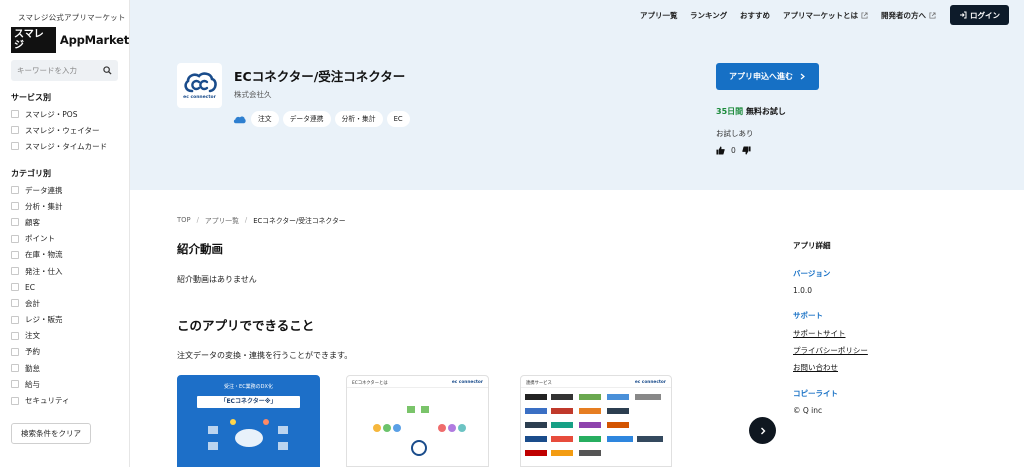 The height and width of the screenshot is (467, 1024). I want to click on vote-controls: 0, so click(733, 150).